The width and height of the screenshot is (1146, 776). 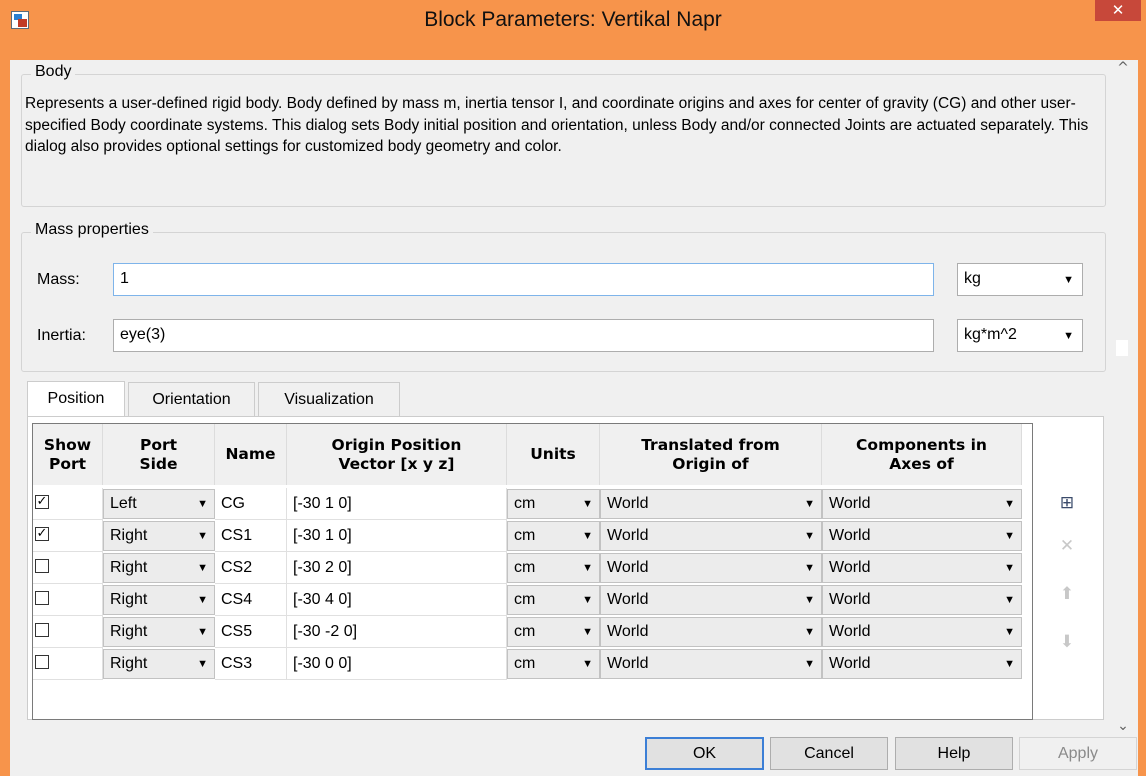 What do you see at coordinates (523, 279) in the screenshot?
I see `mass-input: 1` at bounding box center [523, 279].